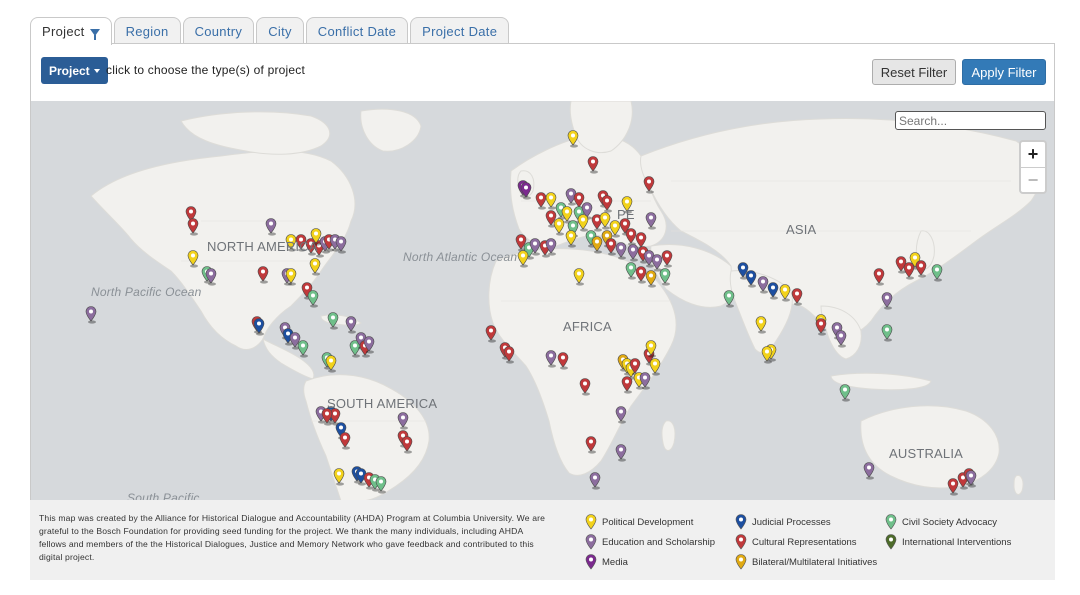  What do you see at coordinates (668, 435) in the screenshot?
I see `land-madagascar` at bounding box center [668, 435].